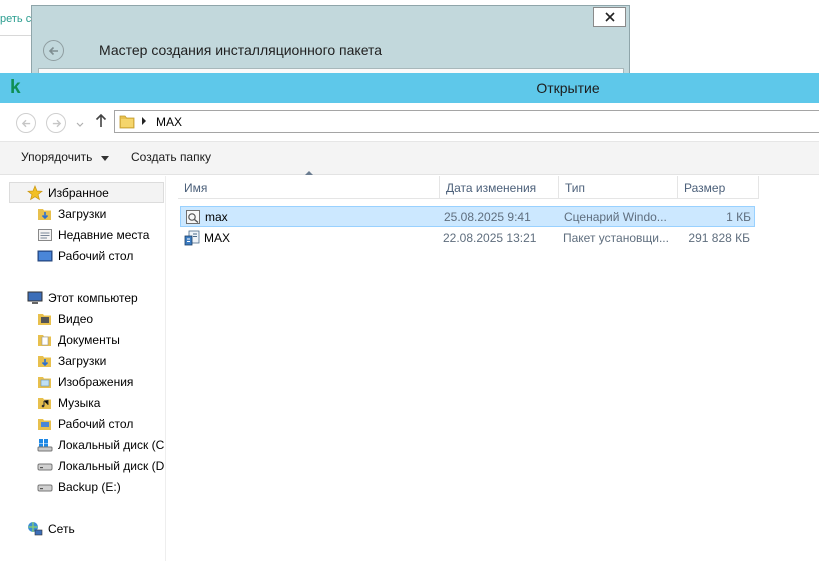 This screenshot has width=819, height=561. Describe the element at coordinates (241, 50) in the screenshot. I see `wizard-title: Мастер создания инсталляционного пакета` at that location.